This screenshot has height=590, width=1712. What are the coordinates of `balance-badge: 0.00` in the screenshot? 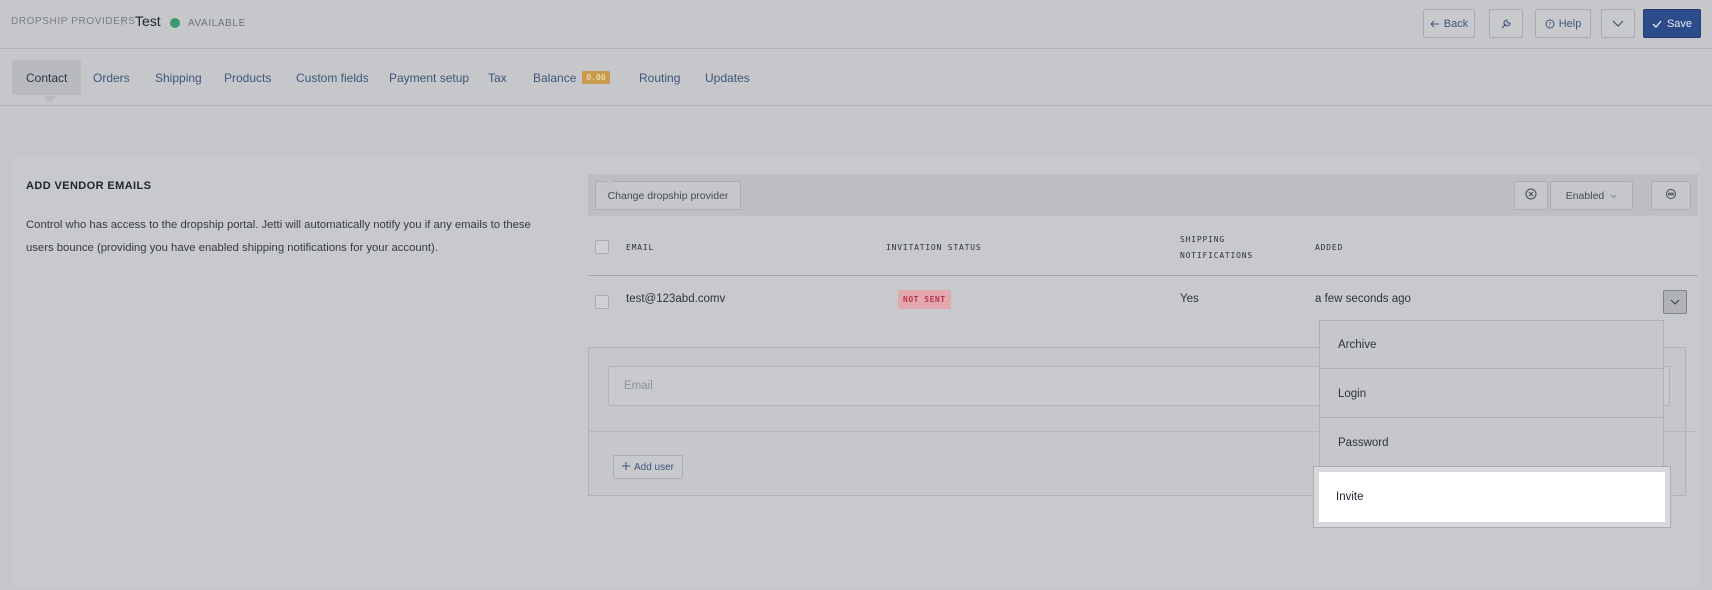 It's located at (596, 77).